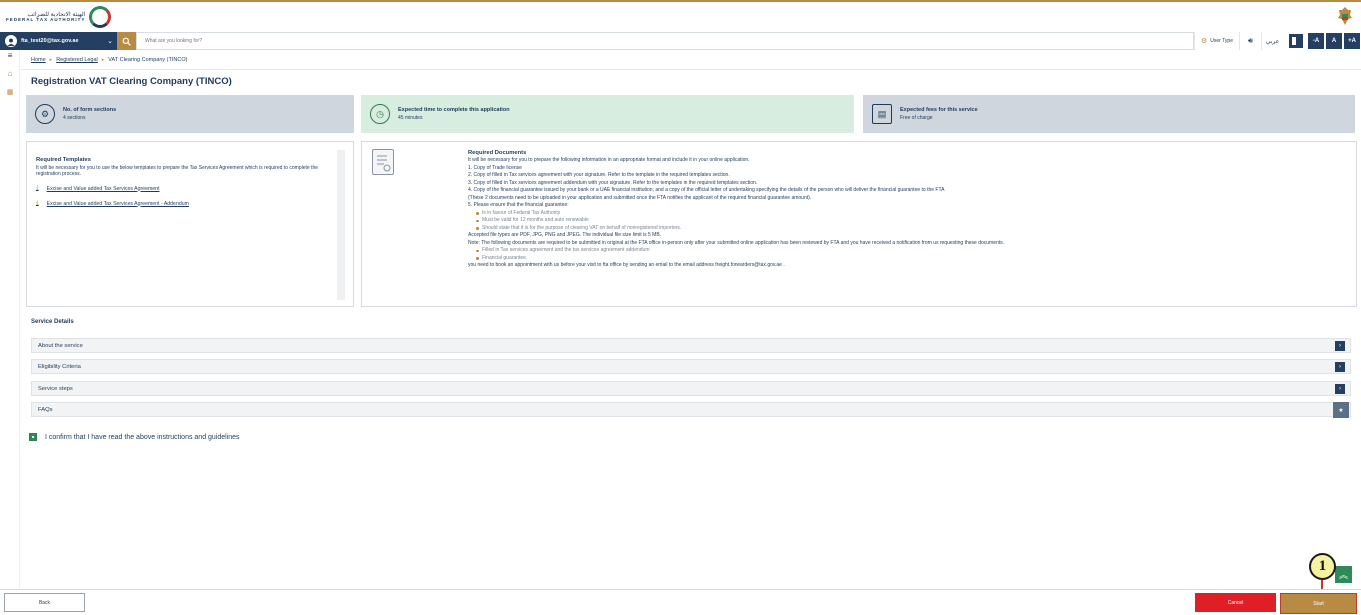 This screenshot has height=615, width=1361. I want to click on search-input, so click(665, 41).